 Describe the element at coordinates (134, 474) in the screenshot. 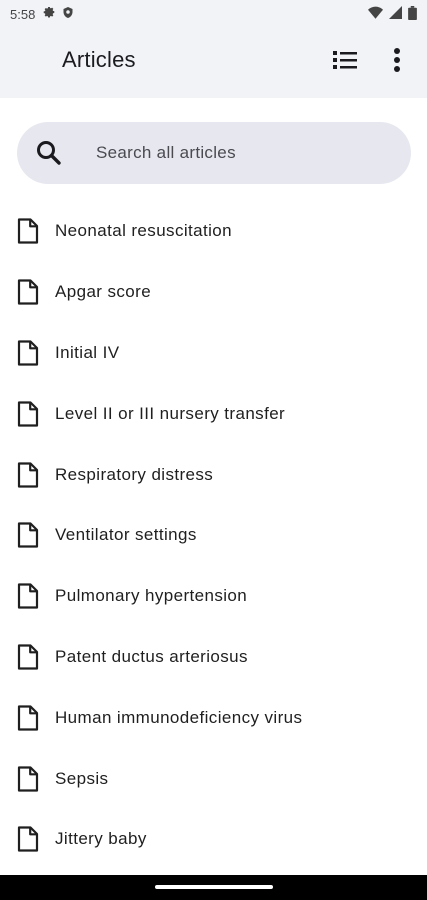

I see `article-label: Respiratory distress` at that location.